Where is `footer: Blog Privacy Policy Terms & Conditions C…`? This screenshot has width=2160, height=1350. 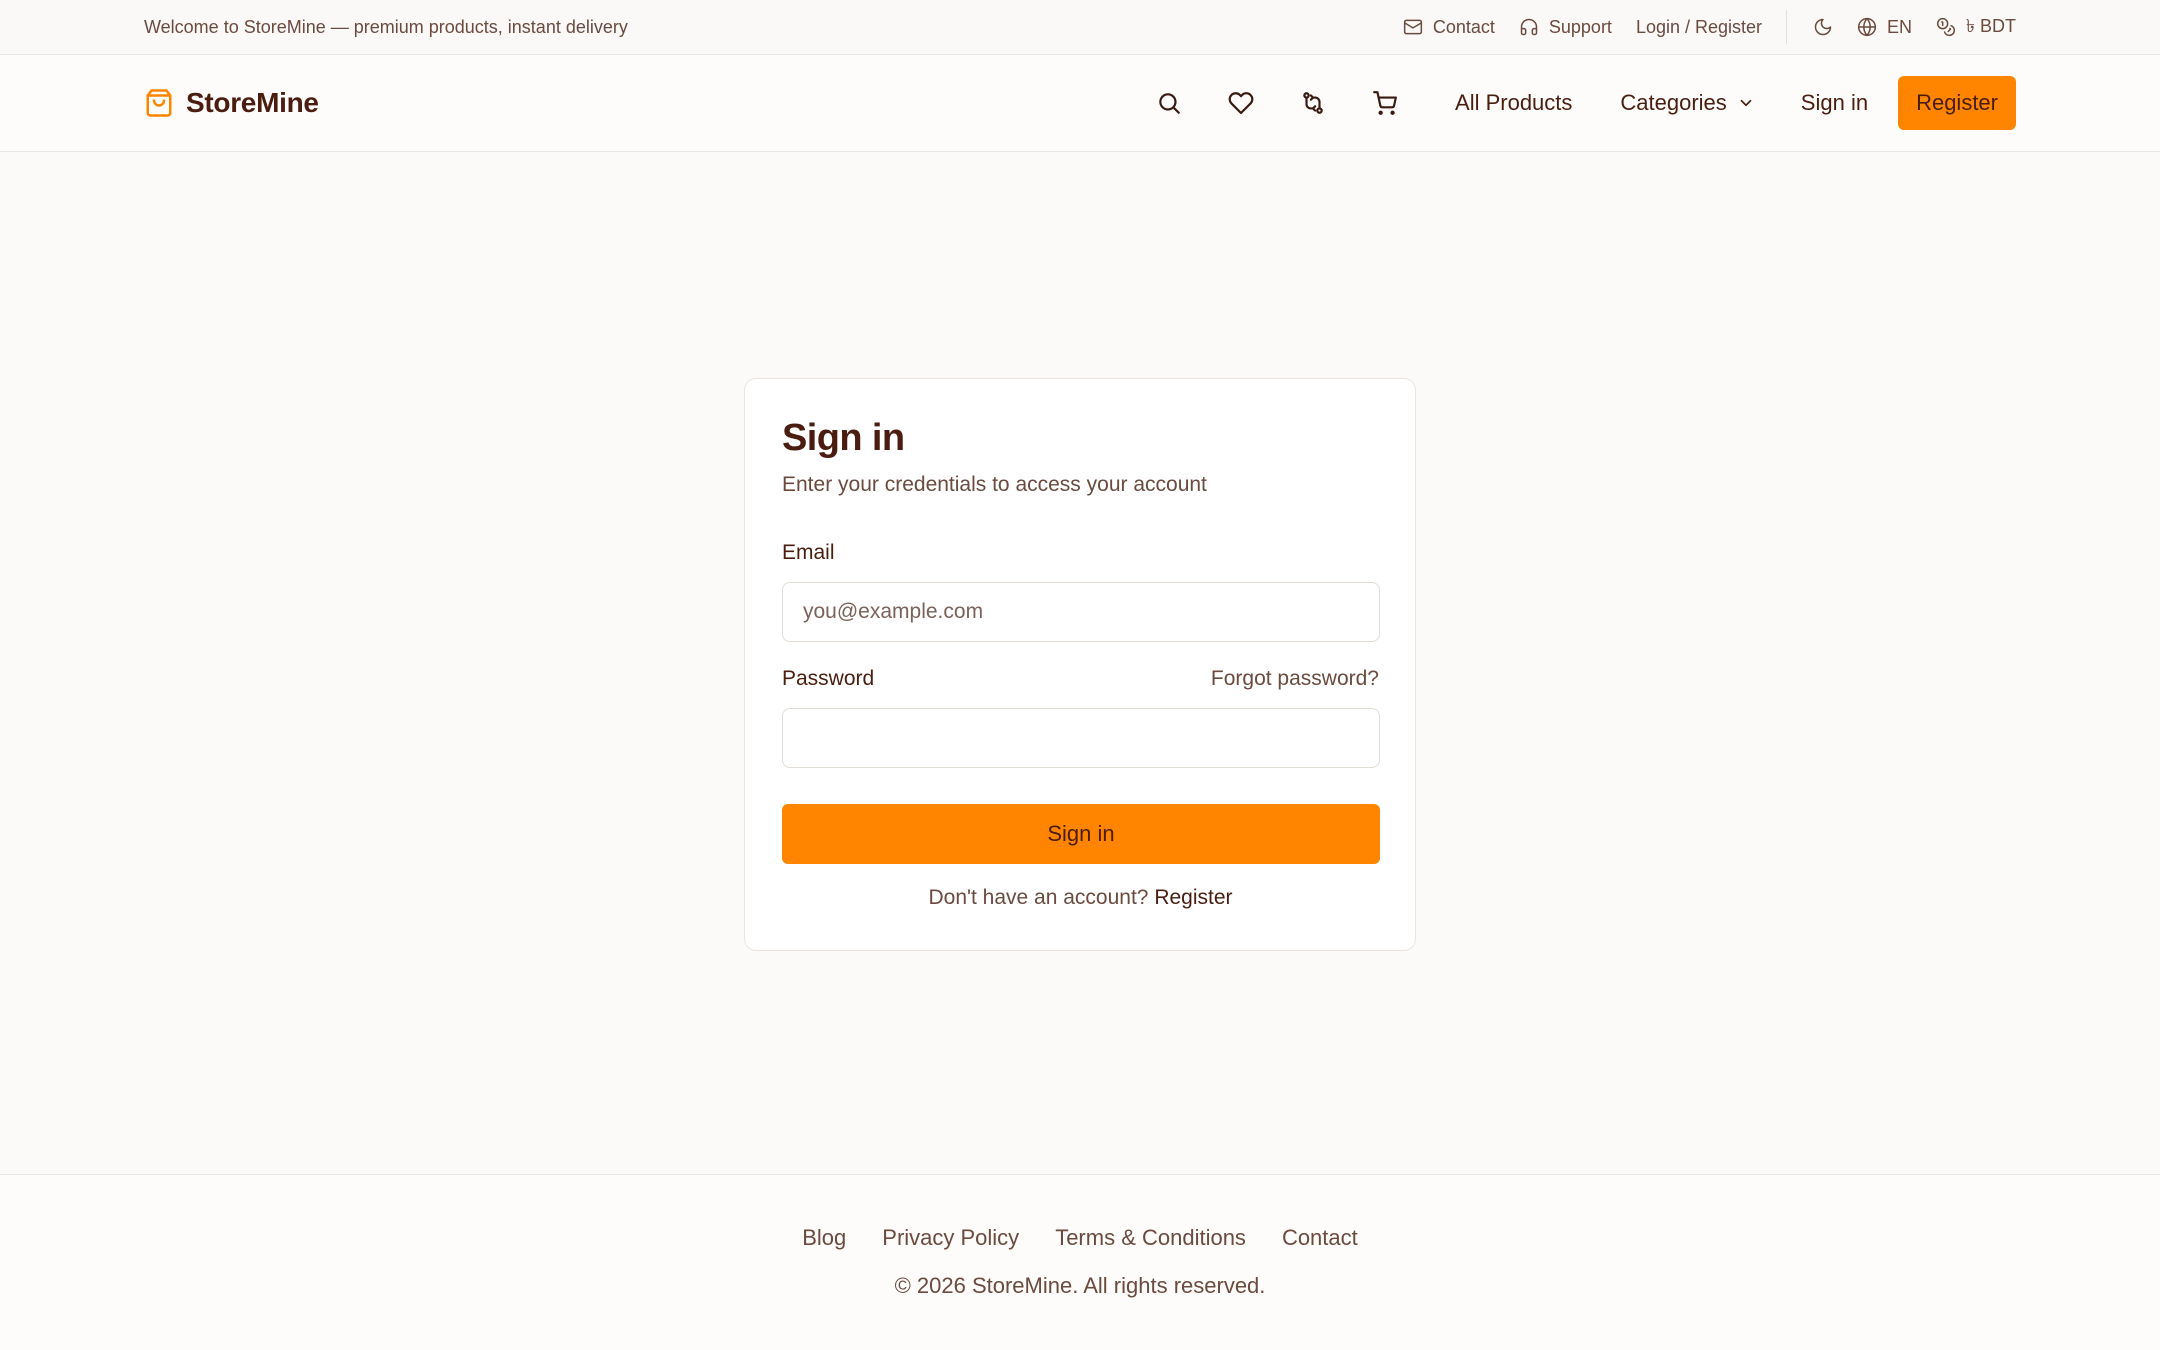
footer: Blog Privacy Policy Terms & Conditions C… is located at coordinates (1080, 1262).